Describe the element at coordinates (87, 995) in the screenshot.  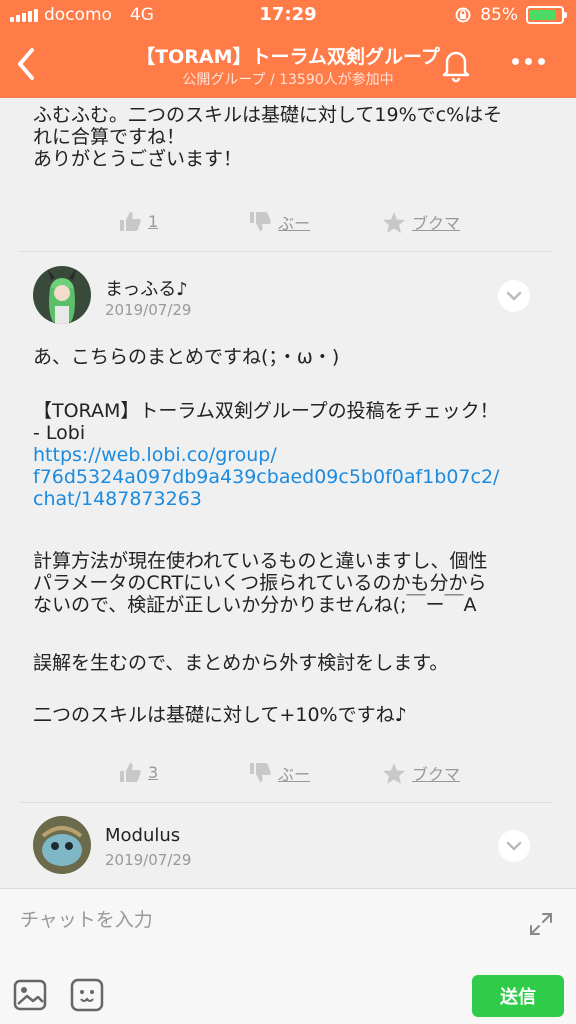
I see `stamp-icon` at that location.